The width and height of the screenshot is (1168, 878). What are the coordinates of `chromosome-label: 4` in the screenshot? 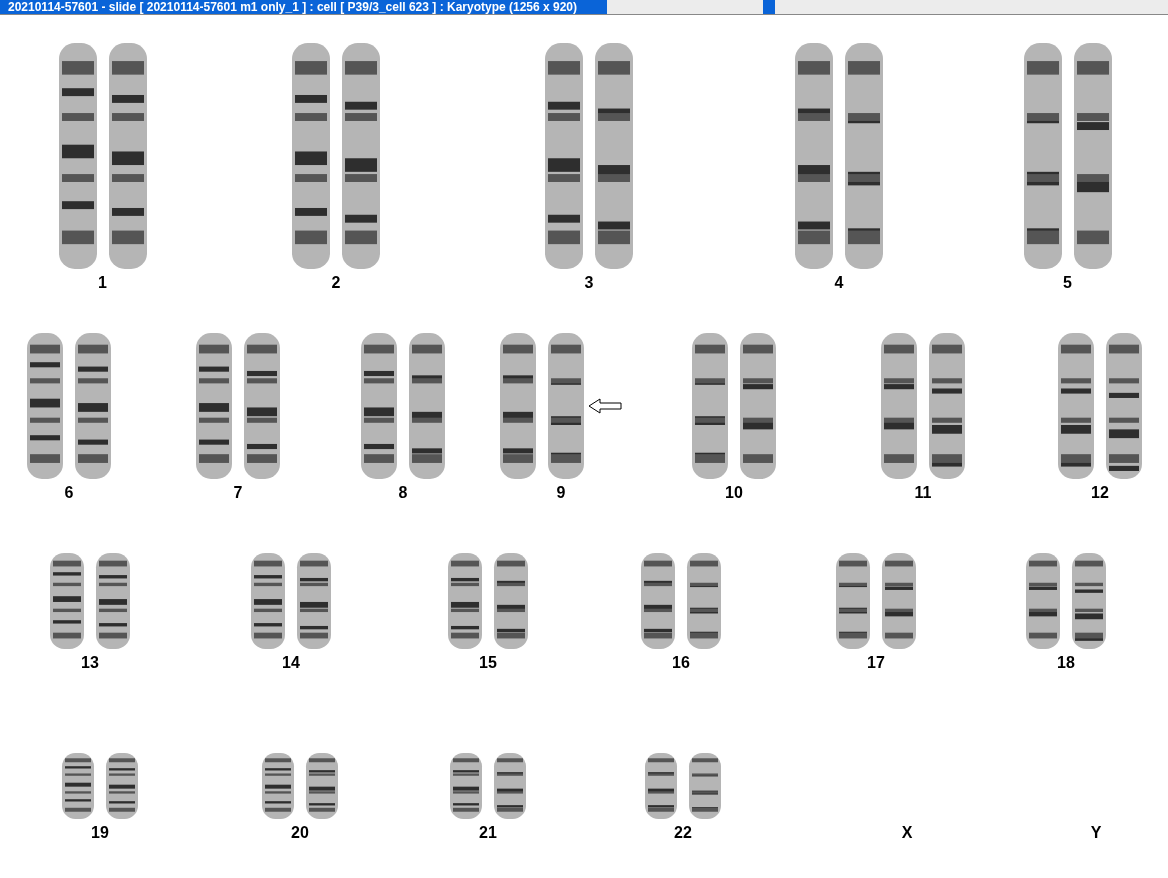 It's located at (839, 283).